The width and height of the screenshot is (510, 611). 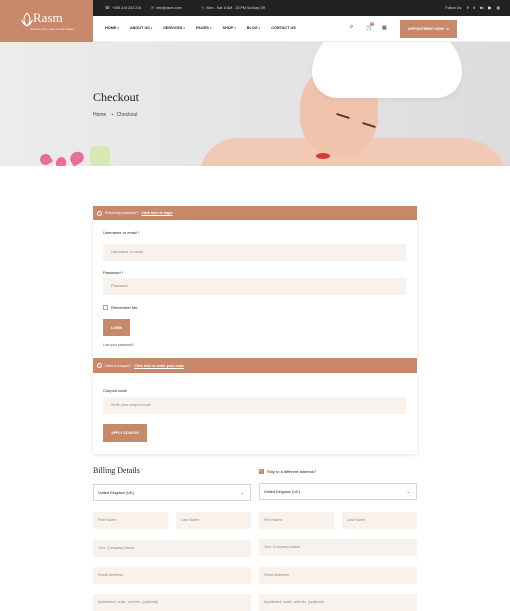 I want to click on shipping-last-name-input: Last Name, so click(x=379, y=520).